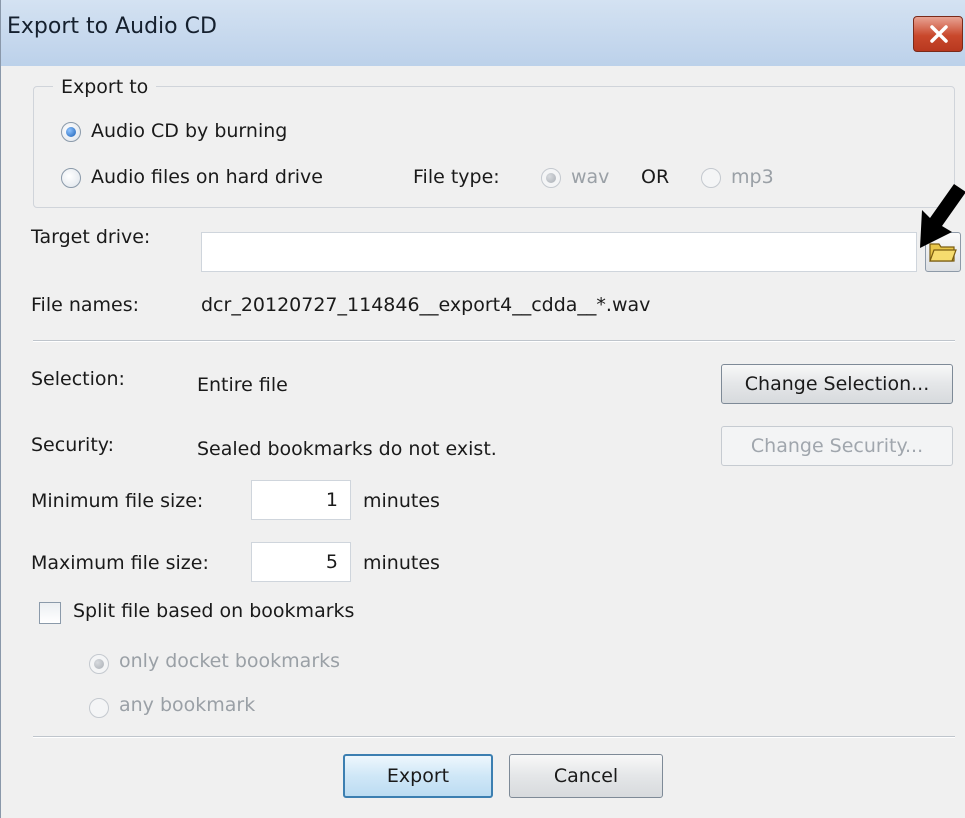  I want to click on any-bookmark-radio, so click(99, 708).